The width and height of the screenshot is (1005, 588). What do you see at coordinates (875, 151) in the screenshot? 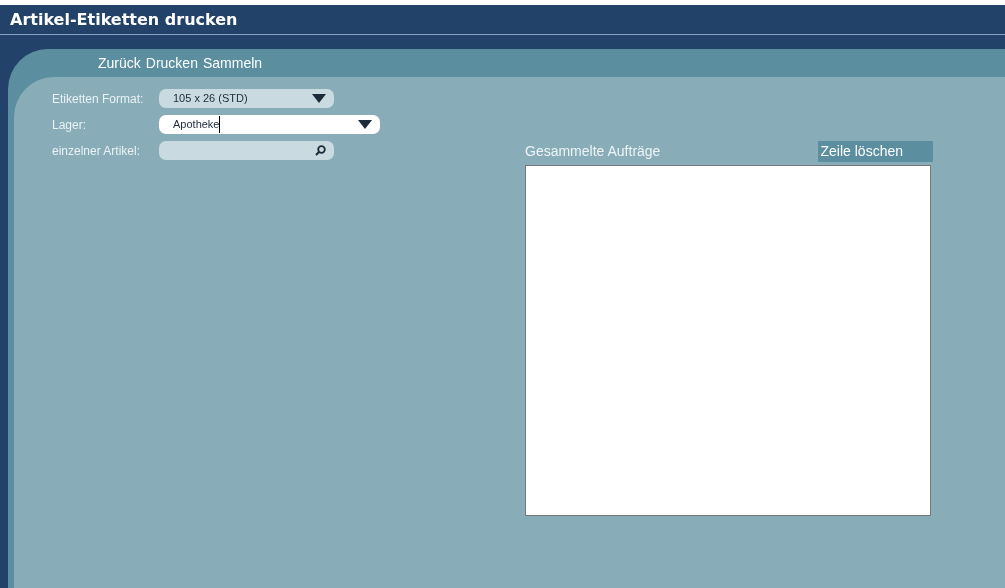
I see `delete-row-button: Zeile löschen` at bounding box center [875, 151].